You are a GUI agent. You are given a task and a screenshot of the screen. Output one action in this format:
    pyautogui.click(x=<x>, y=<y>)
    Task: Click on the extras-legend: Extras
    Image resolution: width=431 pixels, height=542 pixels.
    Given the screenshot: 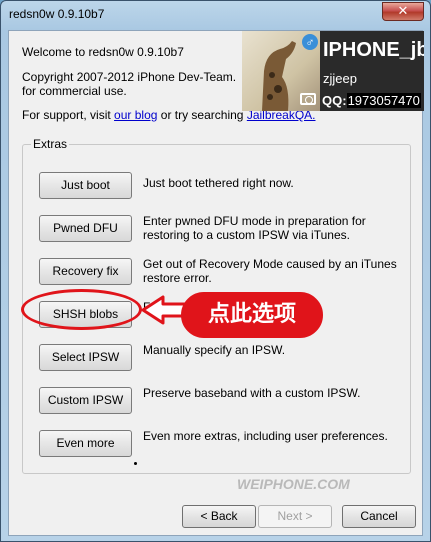 What is the action you would take?
    pyautogui.click(x=50, y=144)
    